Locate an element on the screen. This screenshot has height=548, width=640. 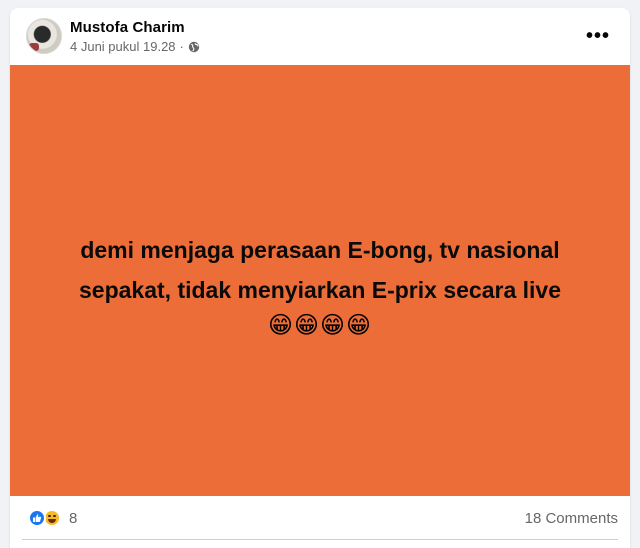
grinning-emoji-row: 😁😁😁😁 is located at coordinates (320, 324).